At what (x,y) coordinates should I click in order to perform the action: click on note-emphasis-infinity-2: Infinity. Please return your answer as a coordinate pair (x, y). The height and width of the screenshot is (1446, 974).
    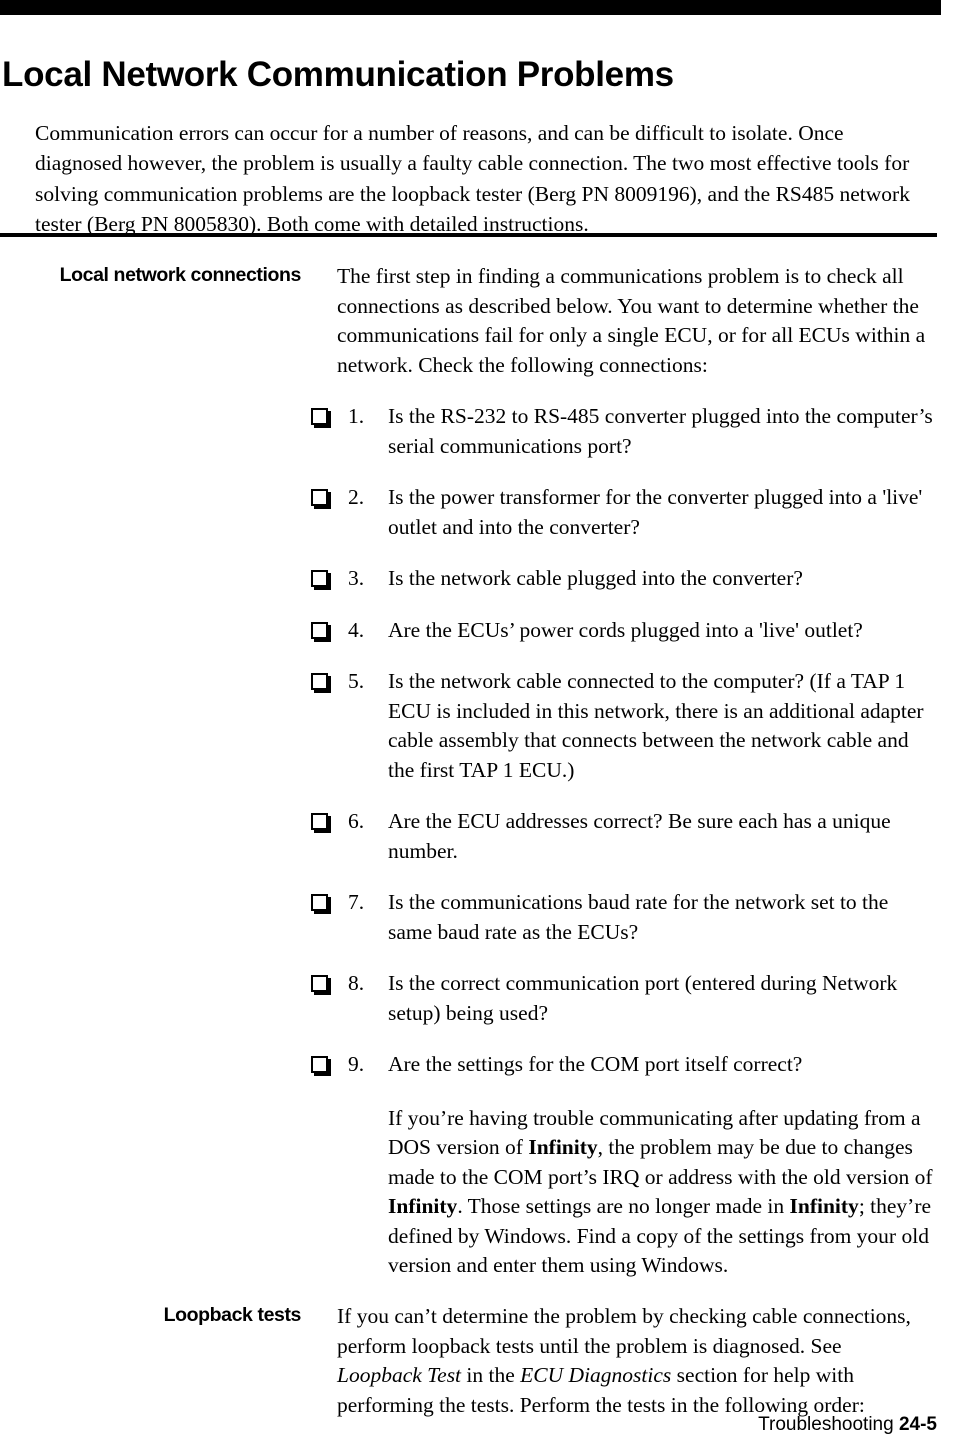
    Looking at the image, I should click on (423, 1206).